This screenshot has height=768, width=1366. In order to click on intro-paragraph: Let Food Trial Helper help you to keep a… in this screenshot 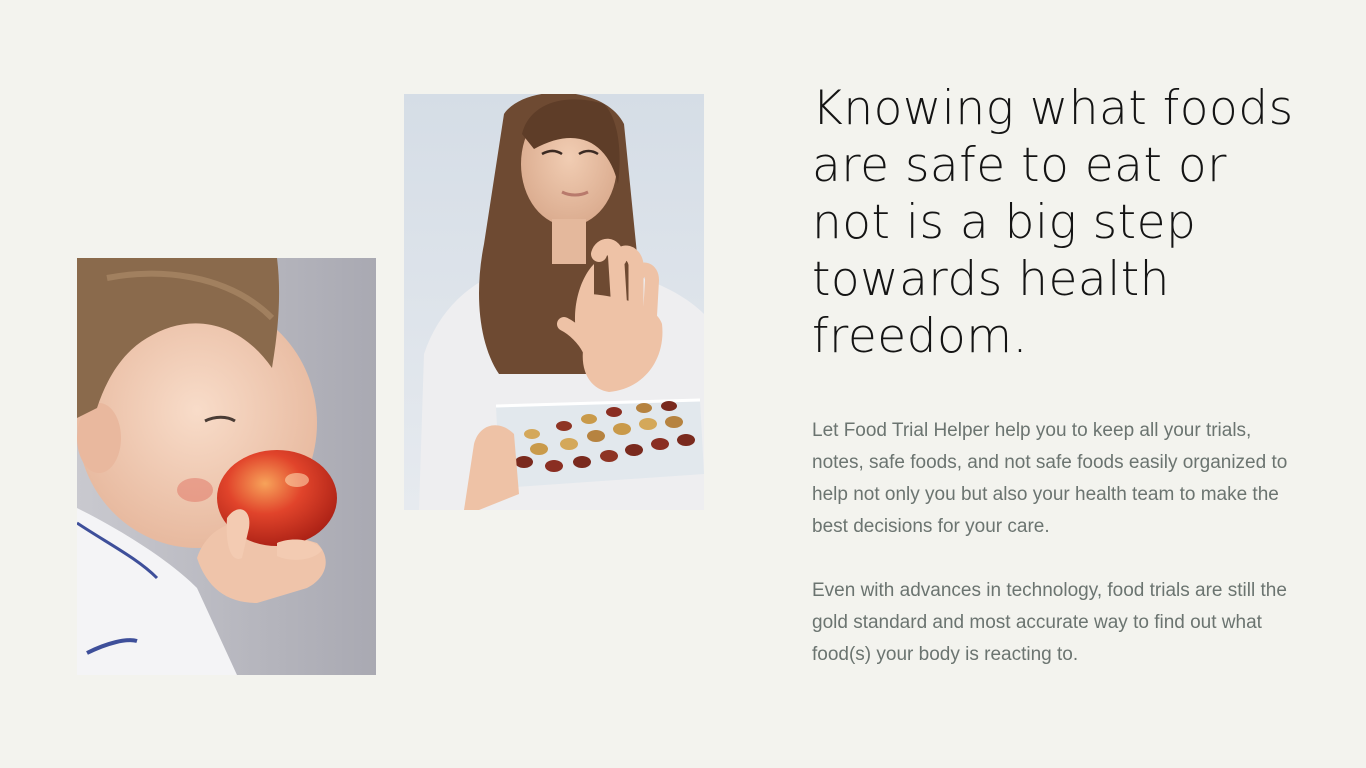, I will do `click(1050, 478)`.